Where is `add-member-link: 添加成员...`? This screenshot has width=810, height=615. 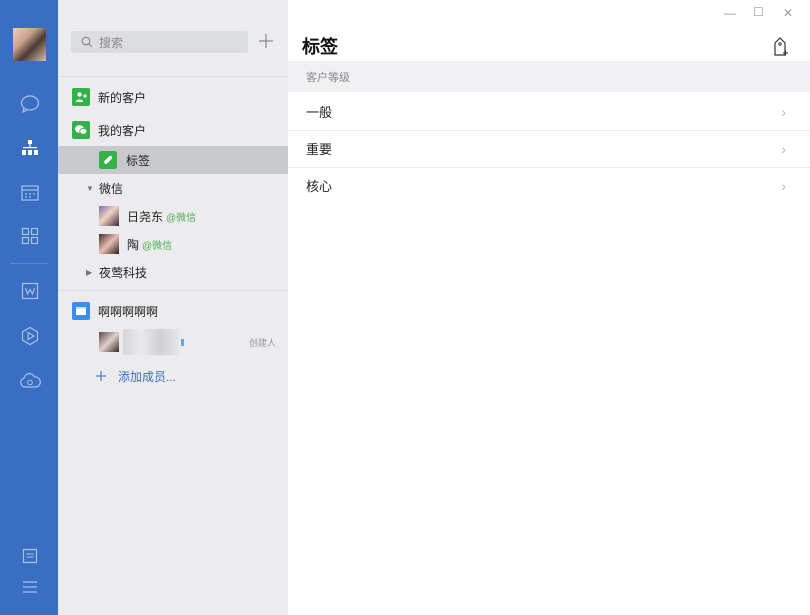
add-member-link: 添加成员... is located at coordinates (173, 376).